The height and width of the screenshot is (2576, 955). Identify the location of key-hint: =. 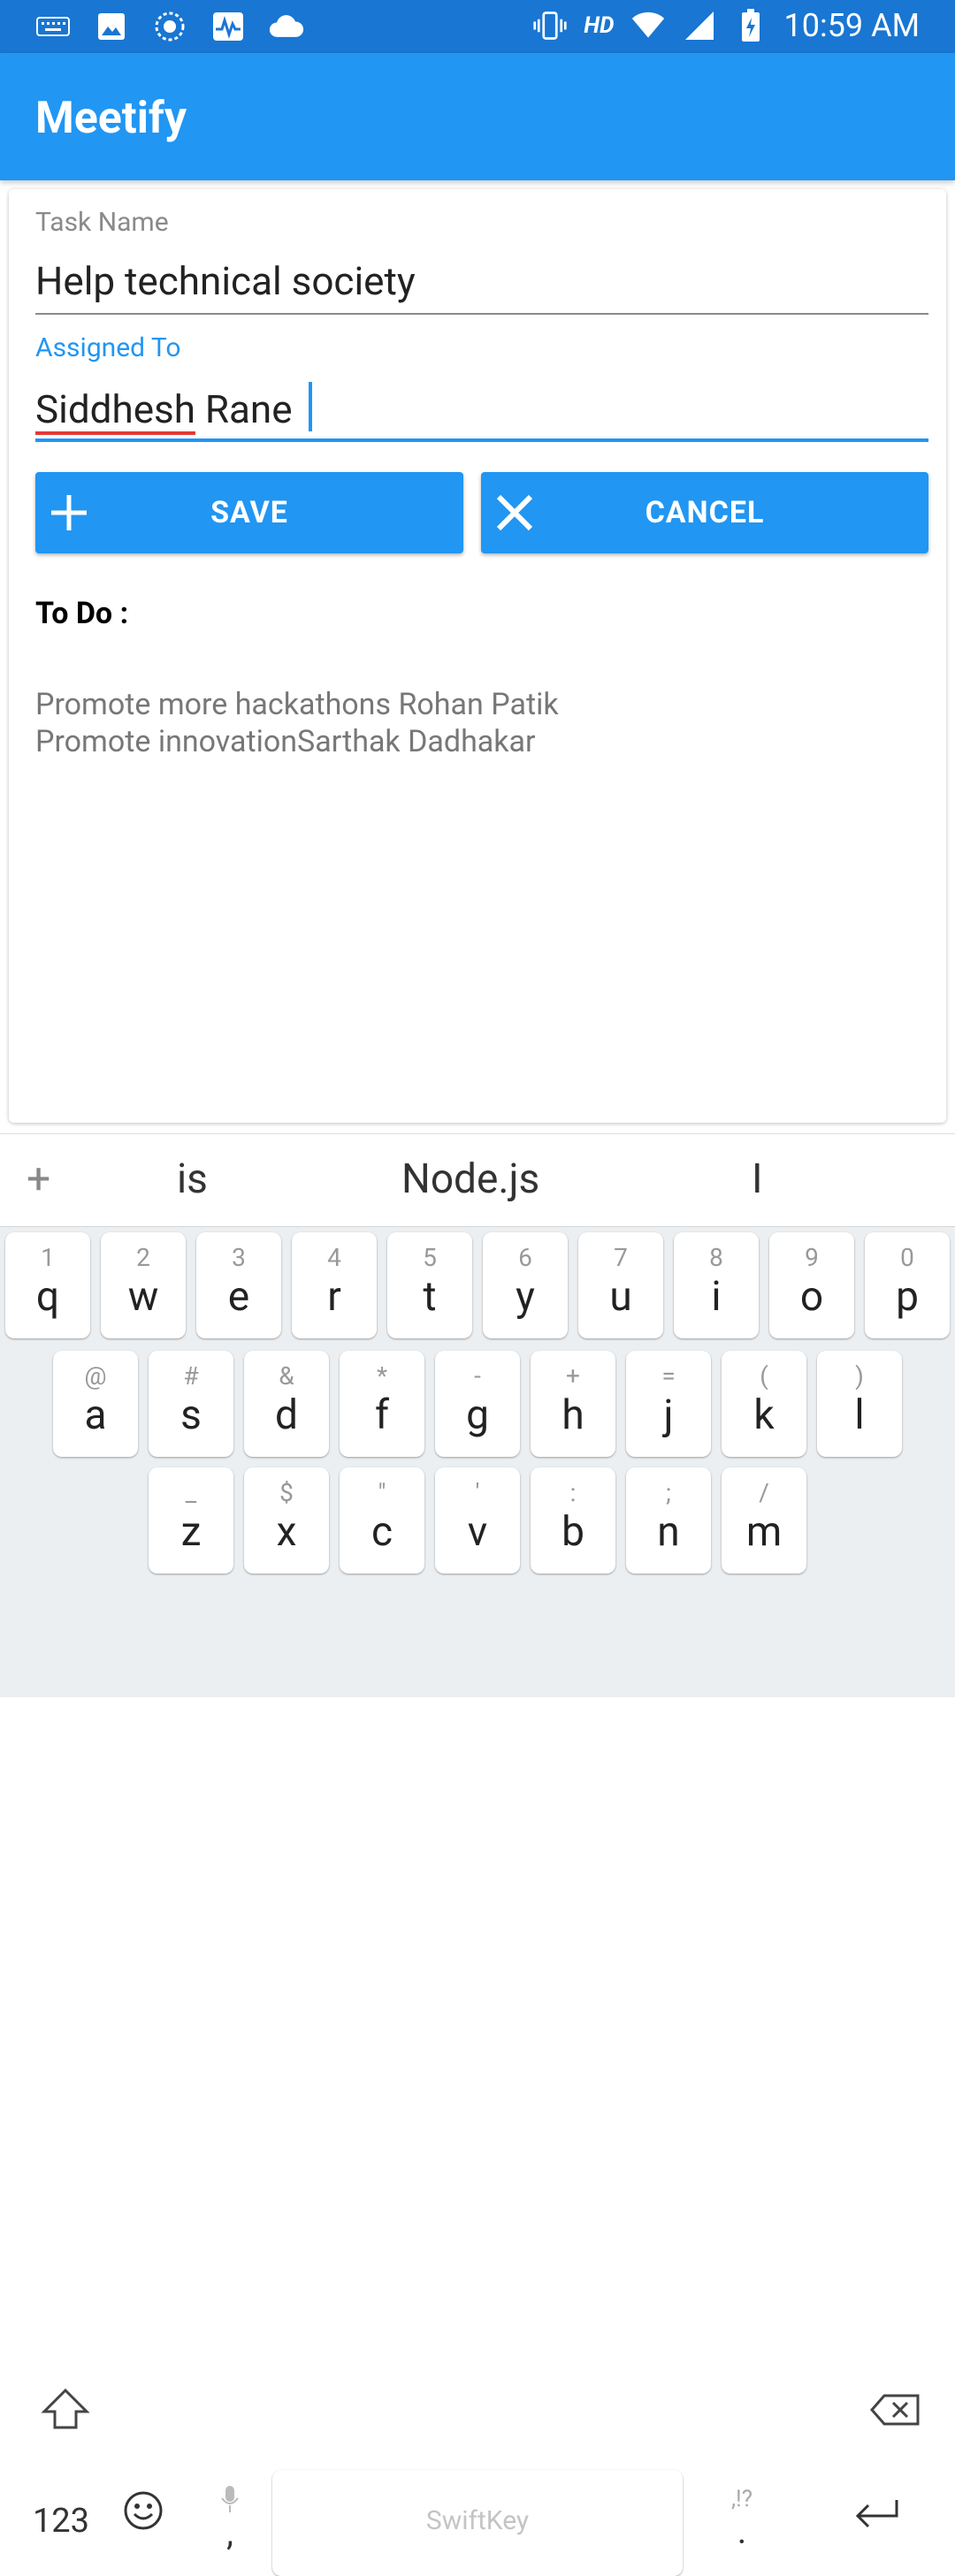
(668, 1376).